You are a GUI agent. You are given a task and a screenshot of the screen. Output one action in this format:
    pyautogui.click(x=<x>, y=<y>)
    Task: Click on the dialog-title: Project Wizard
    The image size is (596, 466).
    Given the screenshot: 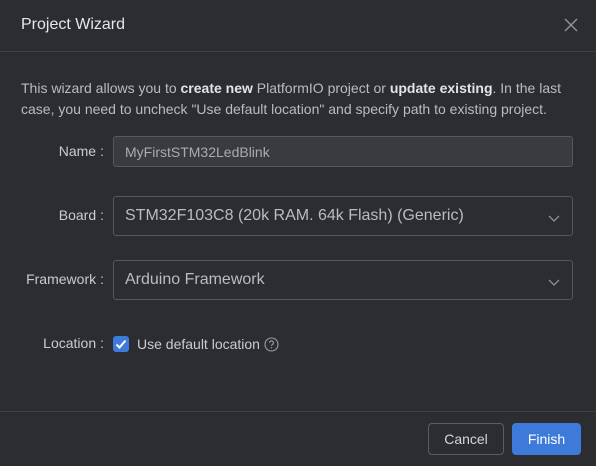 What is the action you would take?
    pyautogui.click(x=73, y=24)
    